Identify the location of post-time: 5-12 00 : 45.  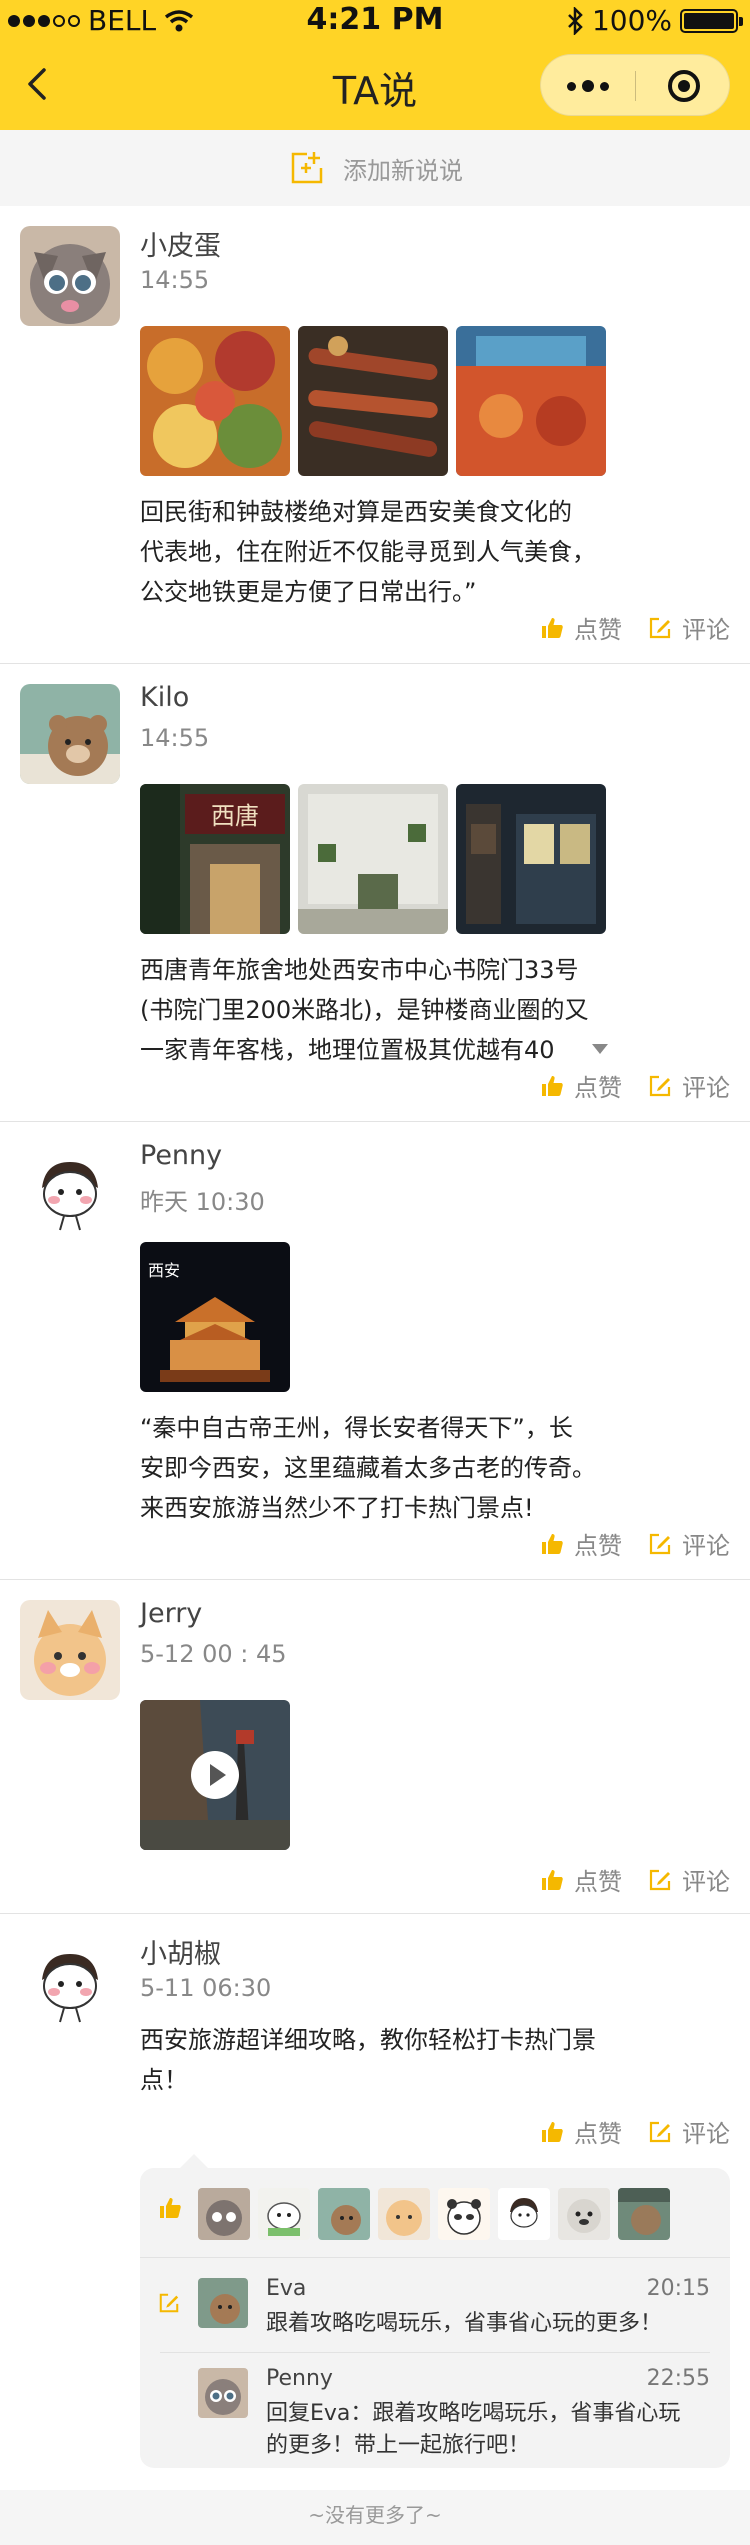
(213, 1654).